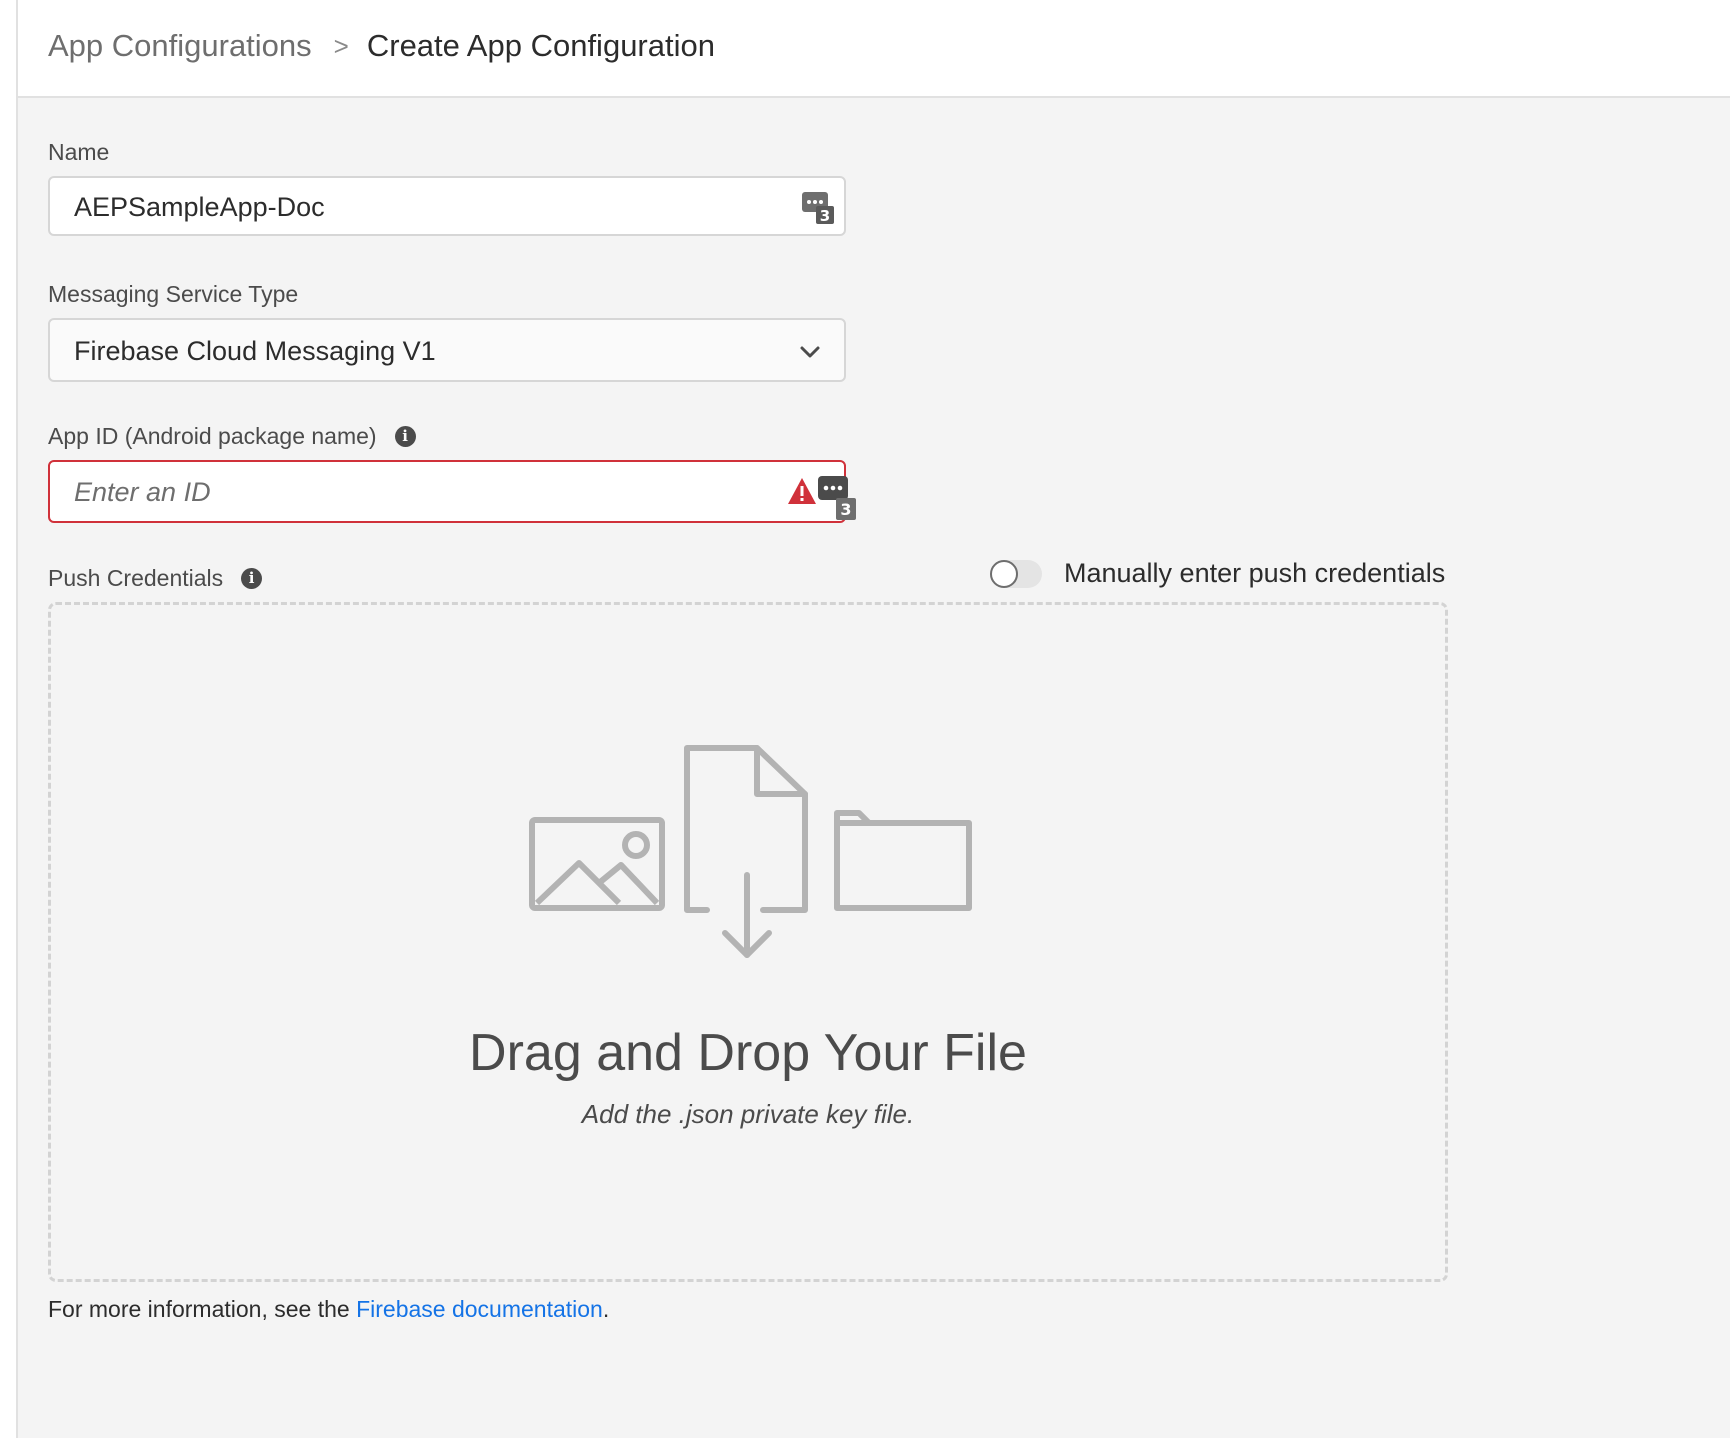  I want to click on push-credentials-label-text: Push Credentials, so click(136, 578).